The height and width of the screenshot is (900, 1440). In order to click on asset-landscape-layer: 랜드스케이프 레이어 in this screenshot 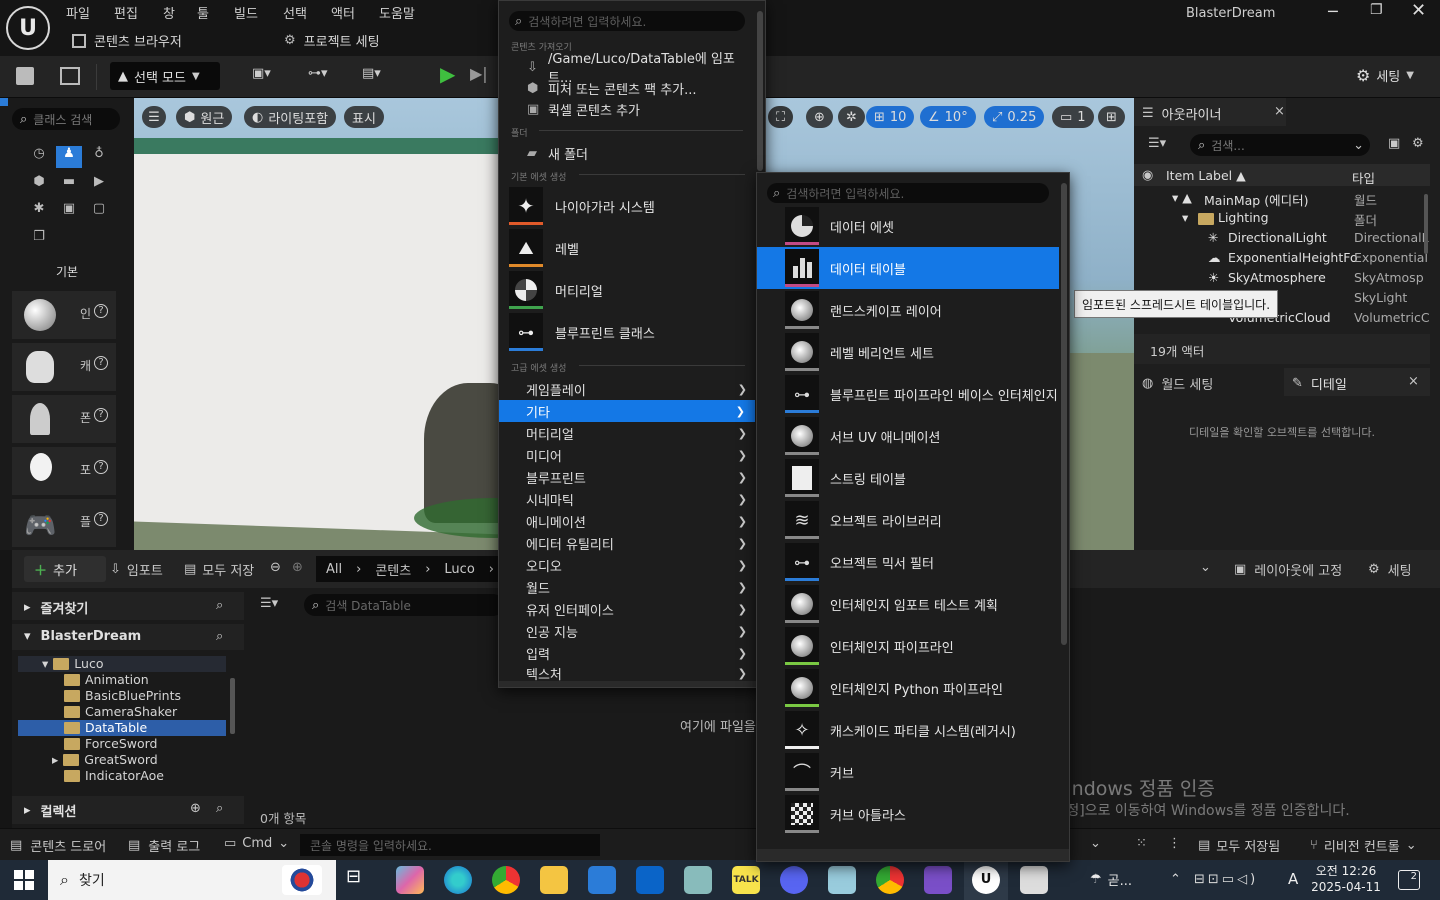, I will do `click(908, 310)`.